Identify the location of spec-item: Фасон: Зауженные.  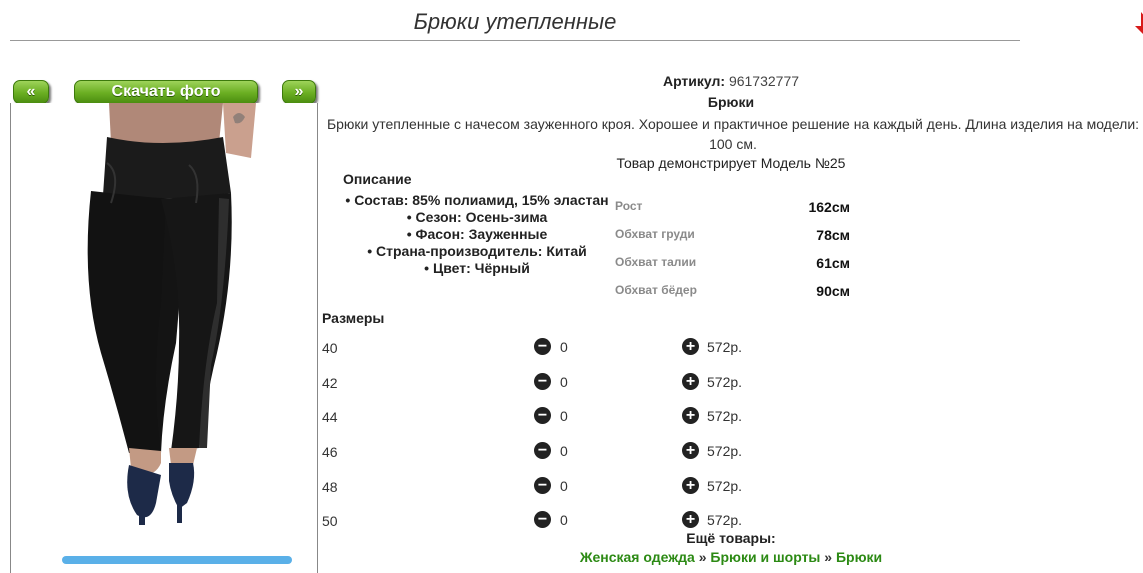
(477, 234).